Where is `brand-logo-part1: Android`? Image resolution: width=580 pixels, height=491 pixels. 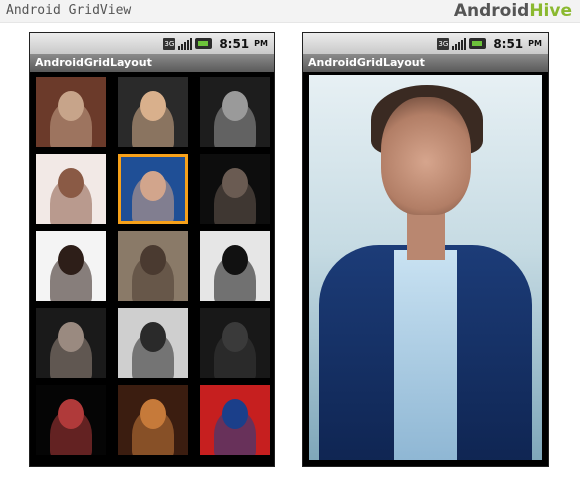 brand-logo-part1: Android is located at coordinates (491, 11).